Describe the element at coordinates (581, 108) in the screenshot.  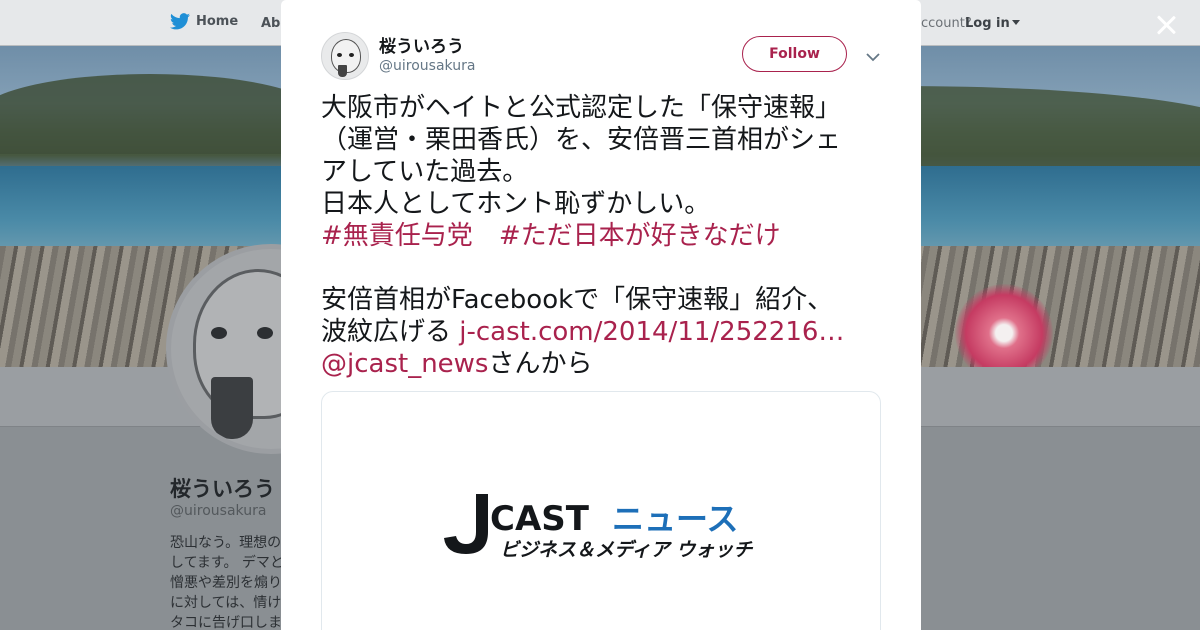
I see `tweet-line: 大阪市がヘイトと公式認定した「保守速報」` at that location.